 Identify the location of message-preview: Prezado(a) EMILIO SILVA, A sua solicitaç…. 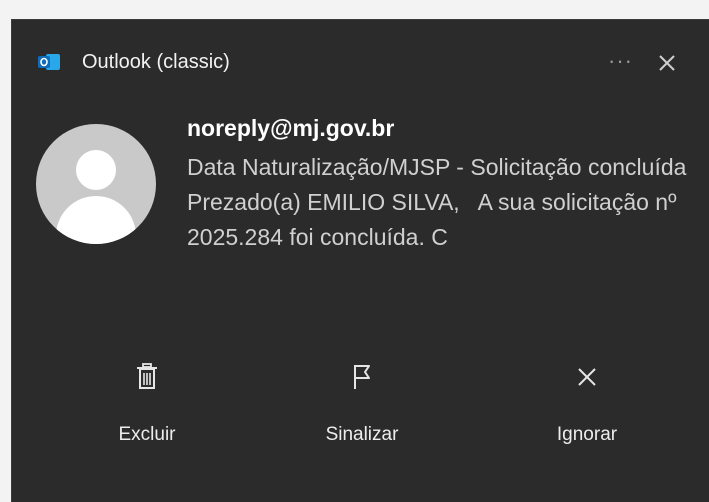
(435, 219).